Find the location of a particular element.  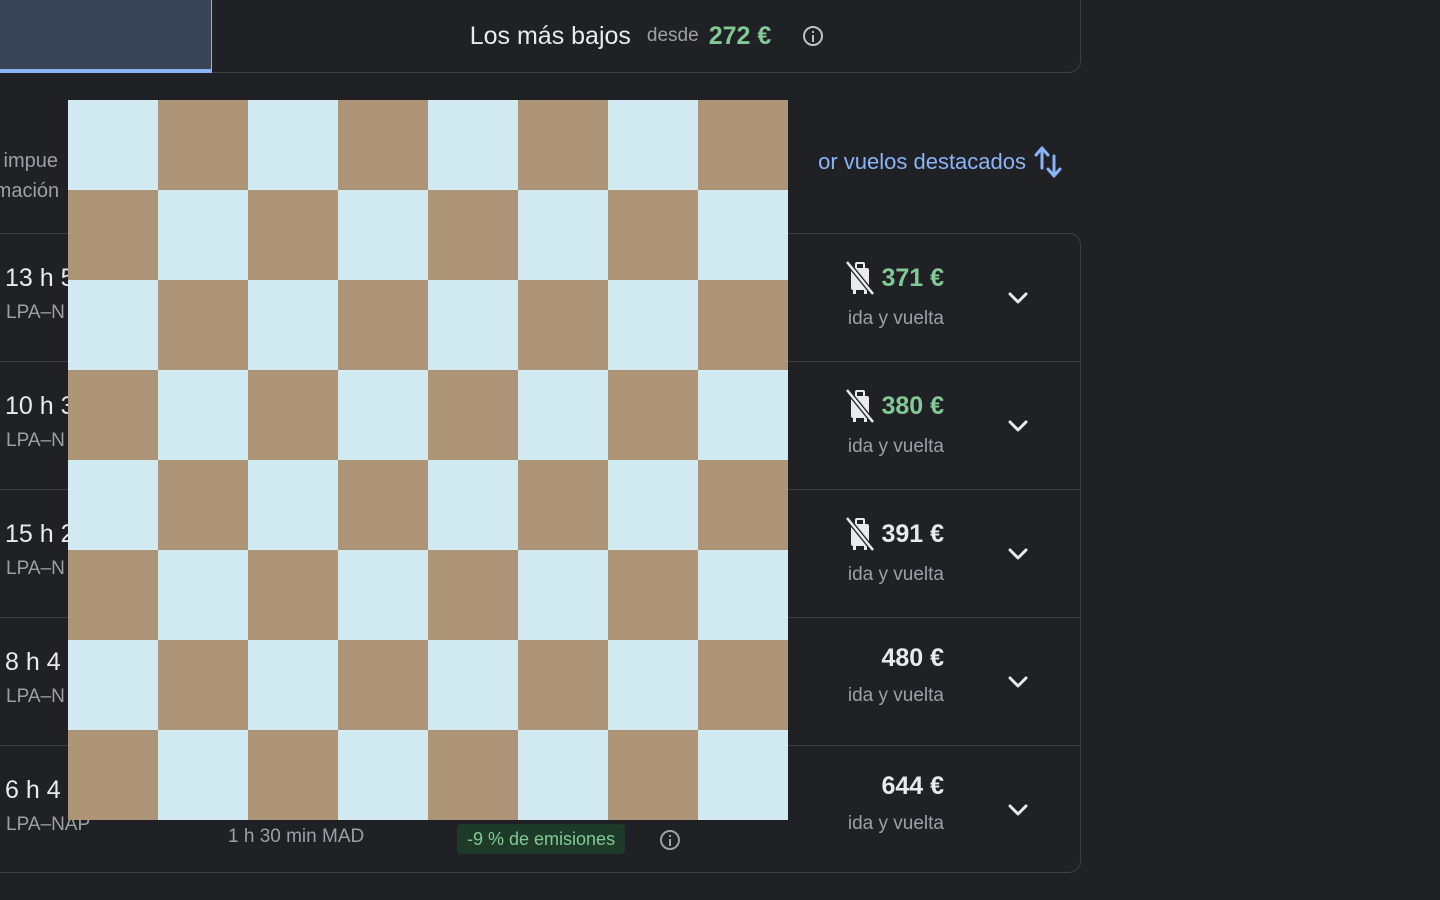

price-block: 644 € ida y vuelta is located at coordinates (896, 803).